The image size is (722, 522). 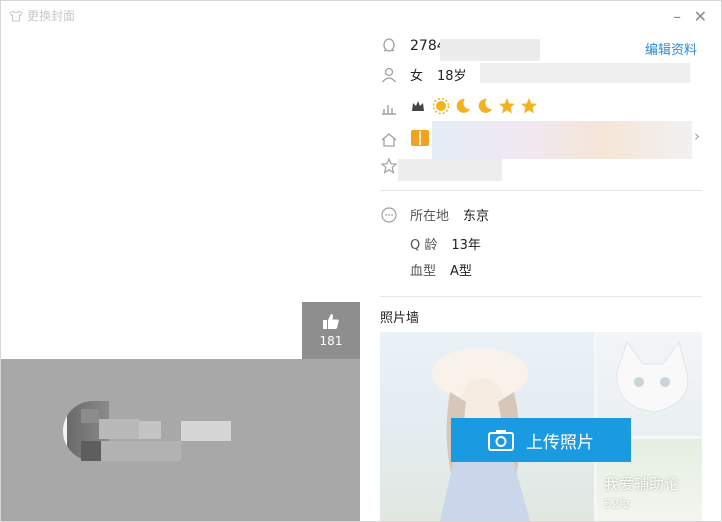 What do you see at coordinates (405, 140) in the screenshot?
I see `privilege-row` at bounding box center [405, 140].